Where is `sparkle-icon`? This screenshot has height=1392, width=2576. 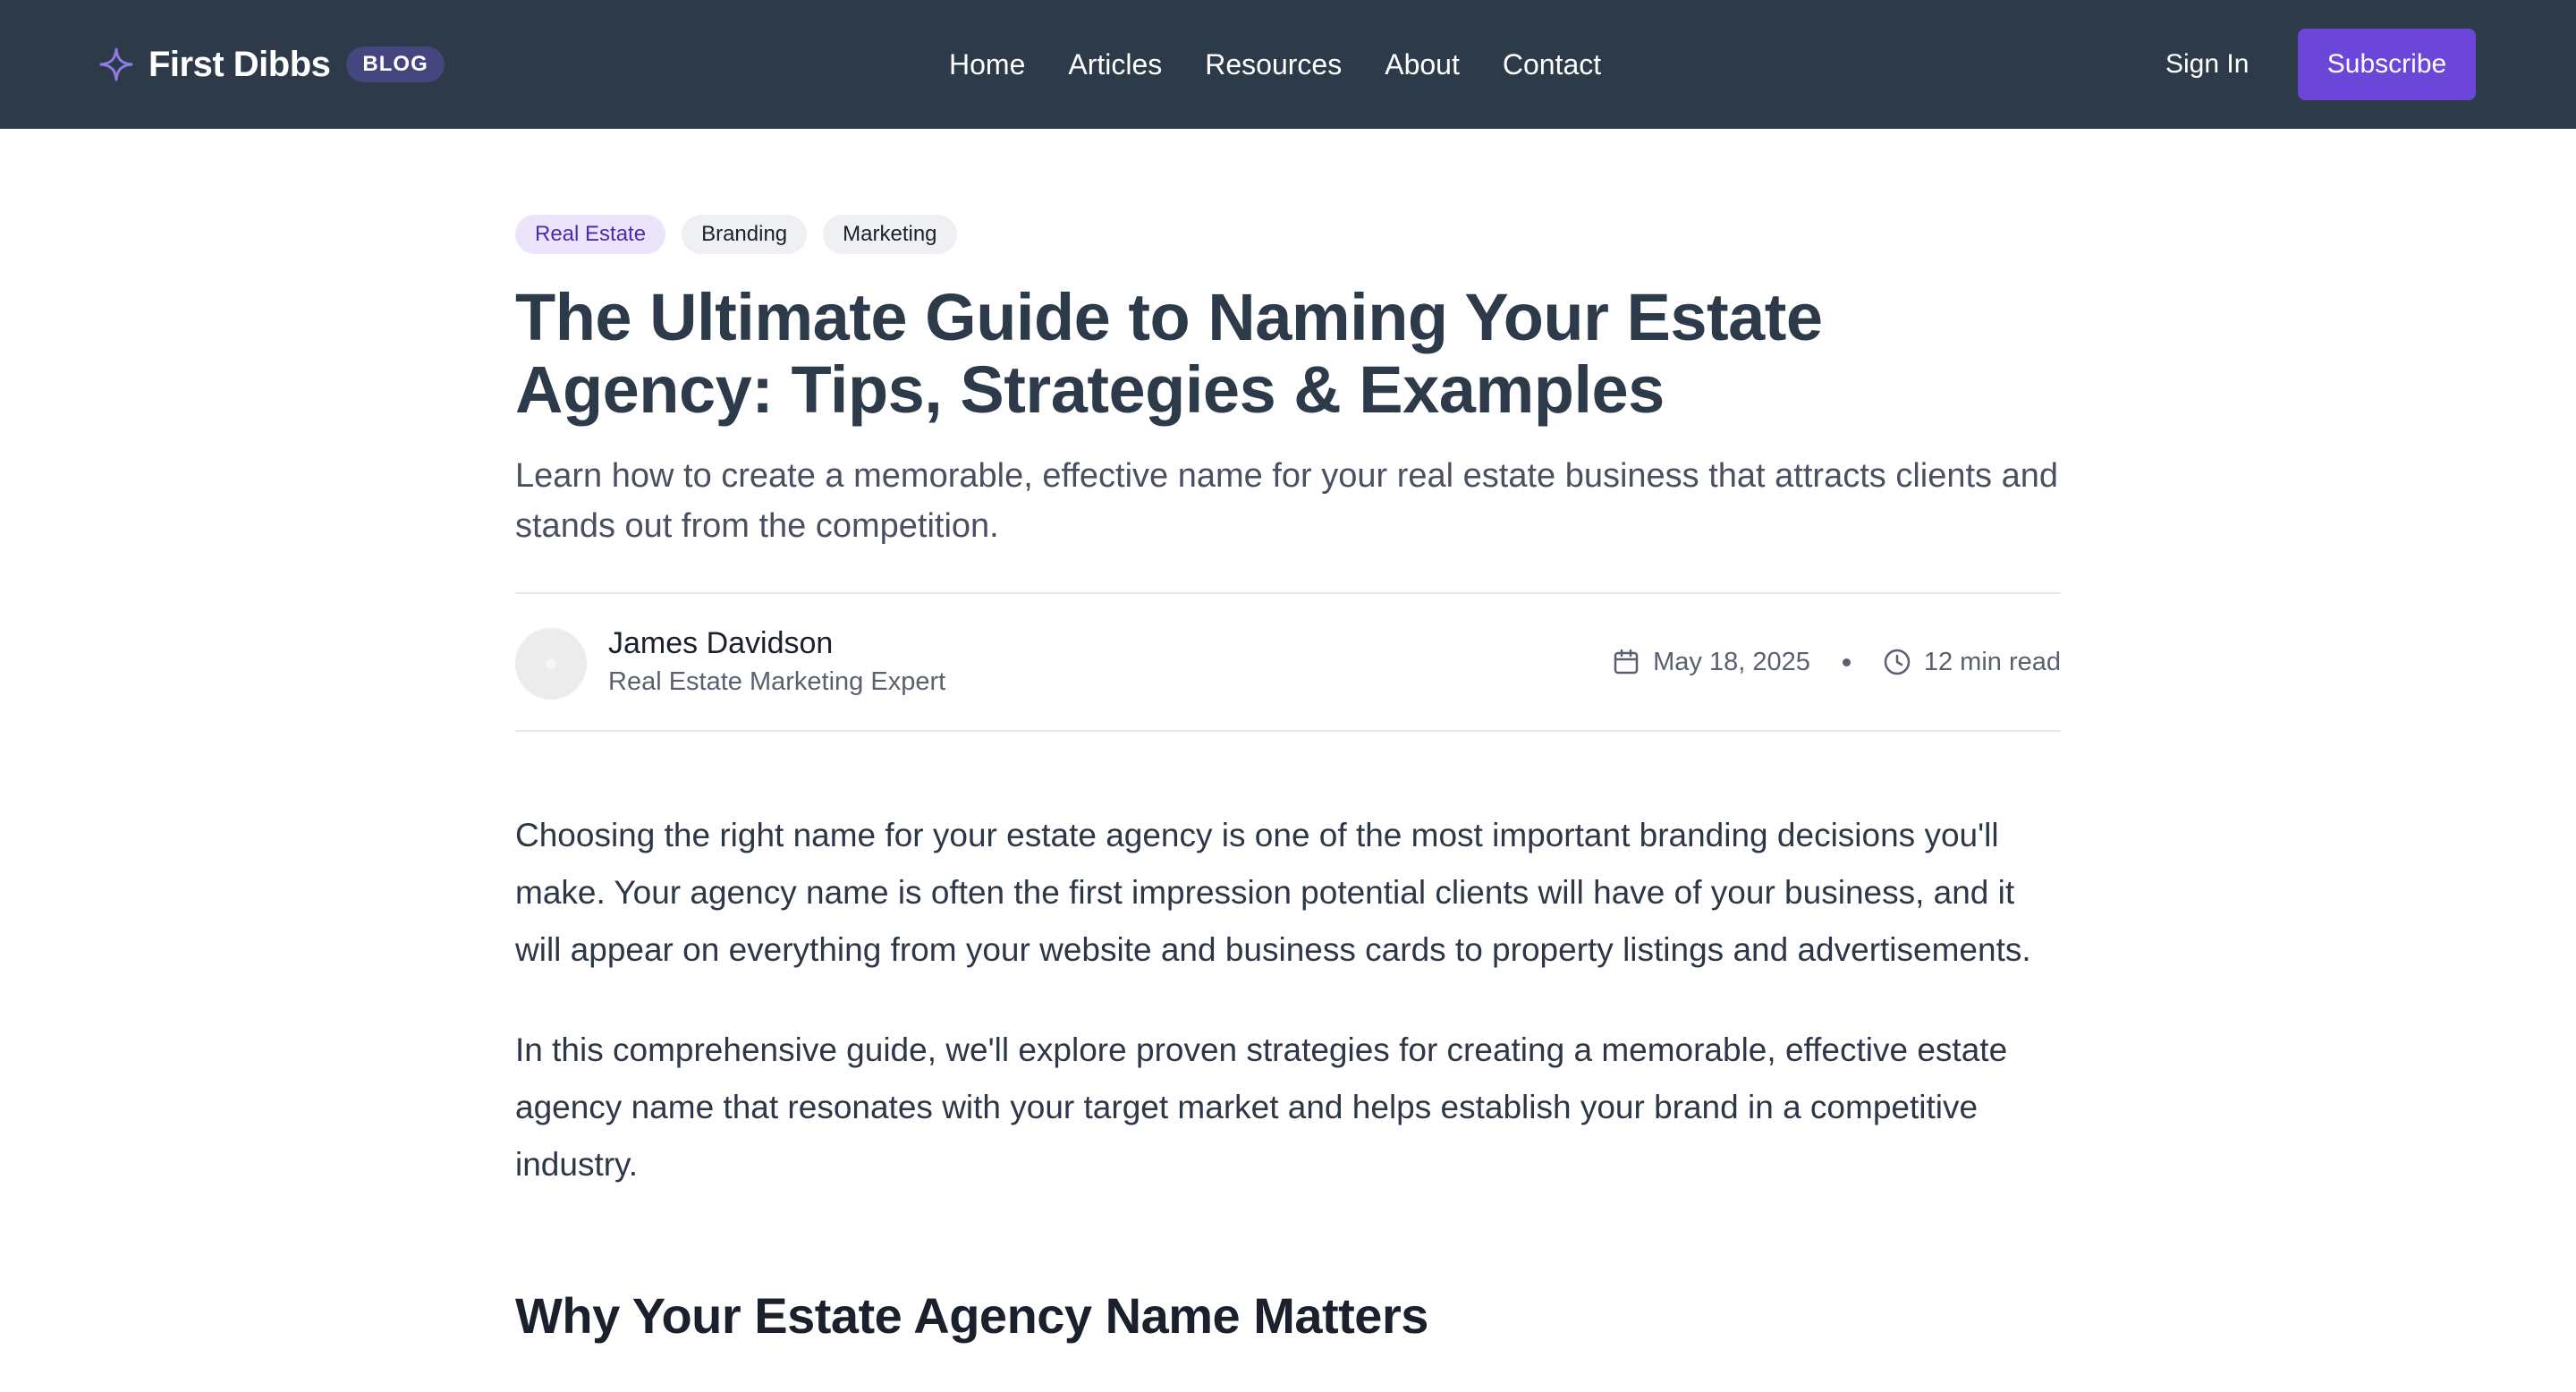
sparkle-icon is located at coordinates (116, 64).